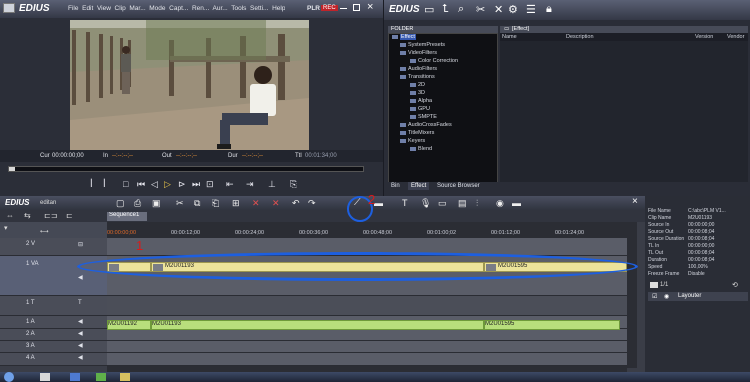  Describe the element at coordinates (312, 203) in the screenshot. I see `redo-icon: ↷` at that location.